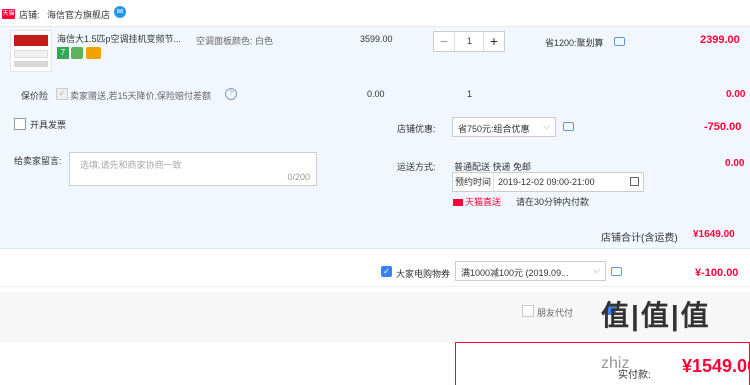  I want to click on insurance-subtotal: 0.00, so click(736, 94).